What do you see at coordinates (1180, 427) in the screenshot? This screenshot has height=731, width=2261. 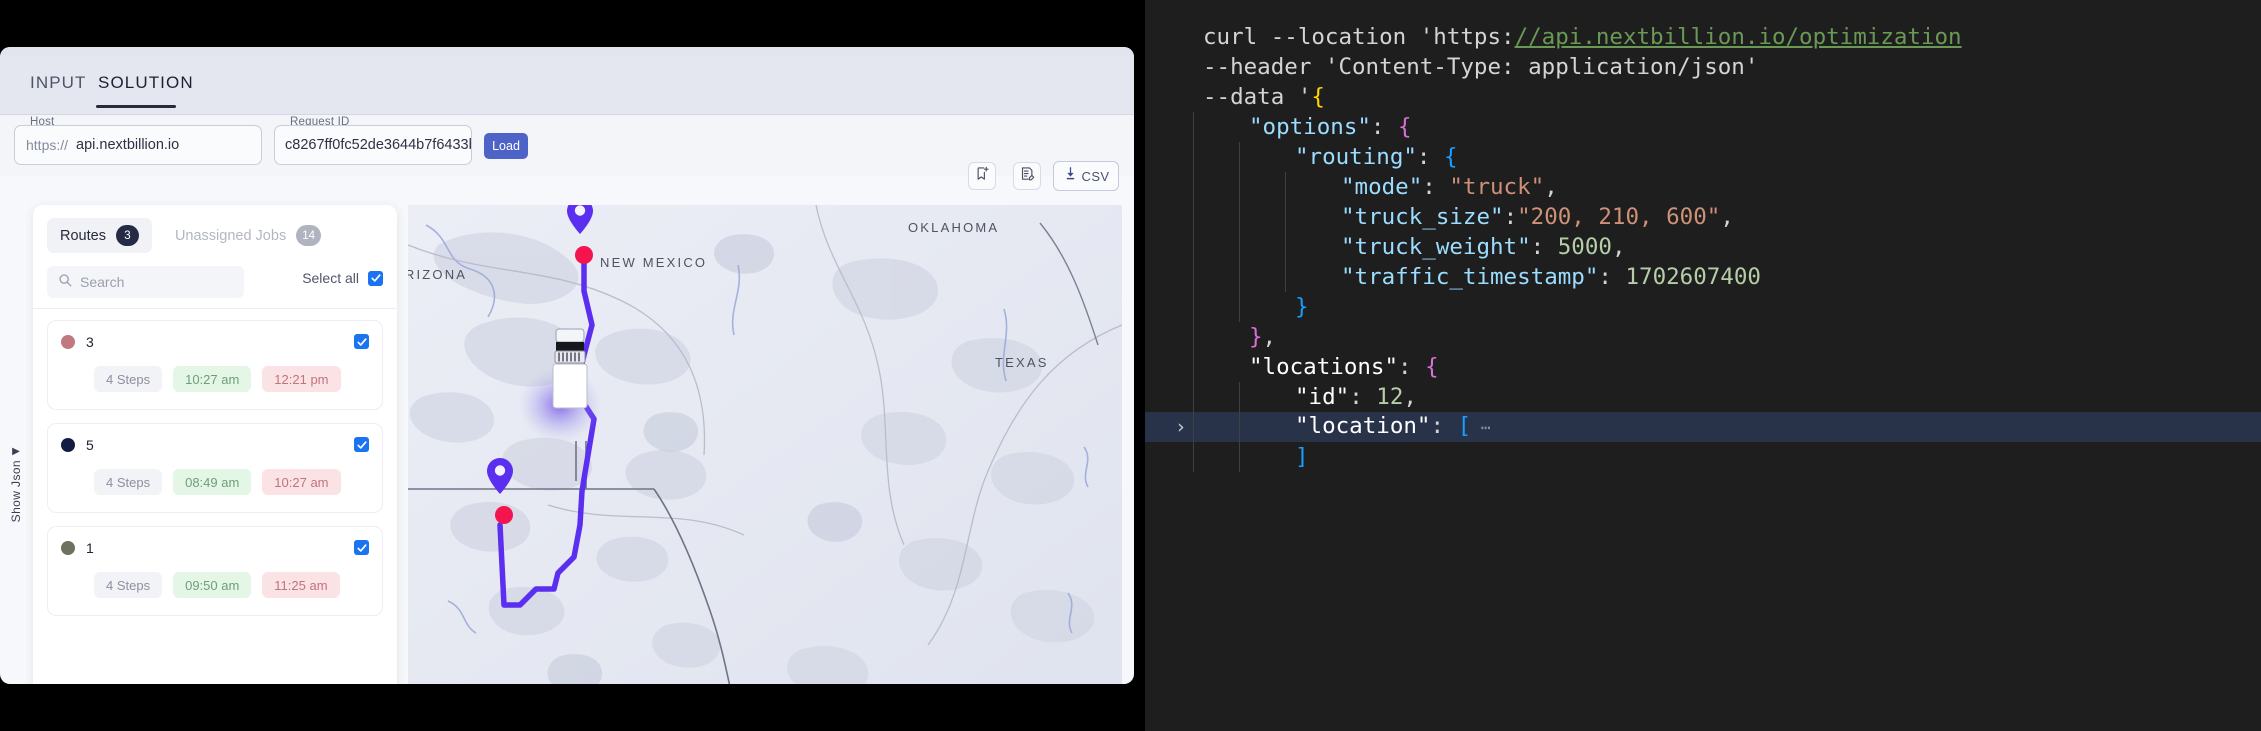 I see `fold-chevron-right-icon: ›` at bounding box center [1180, 427].